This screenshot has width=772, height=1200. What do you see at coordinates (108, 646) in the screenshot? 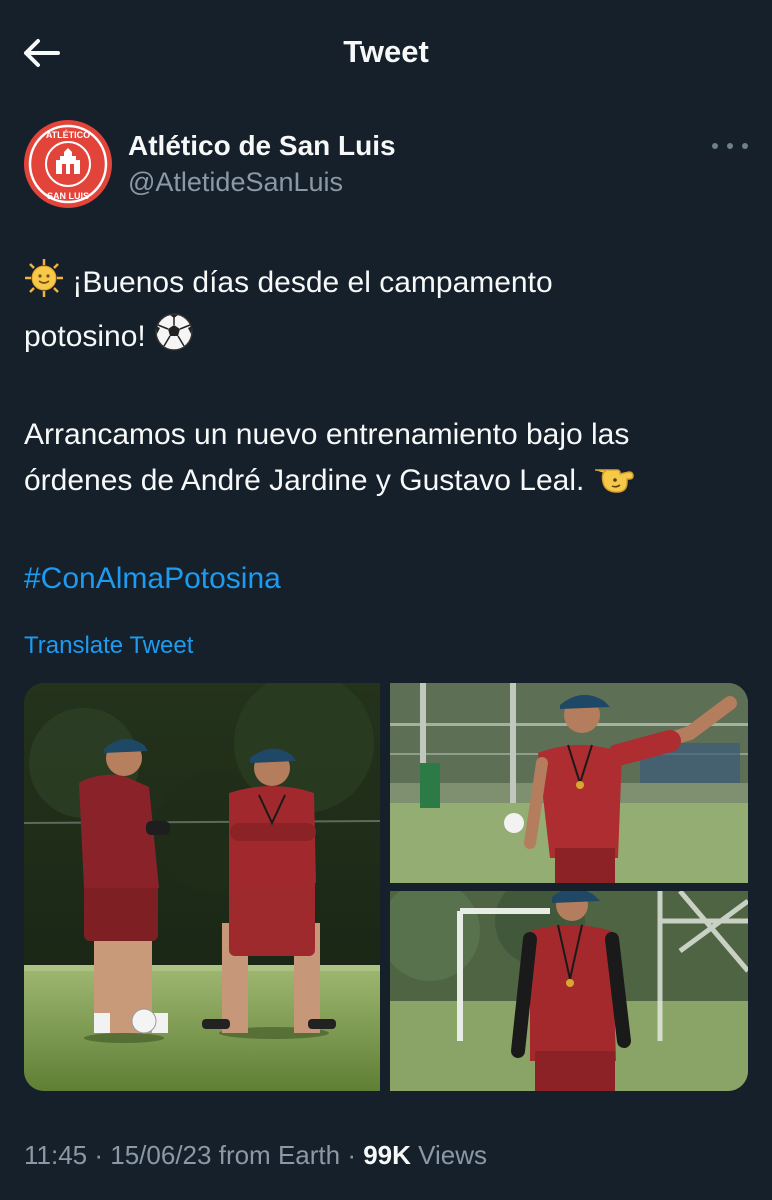
I see `translate-tweet-link: Translate Tweet` at bounding box center [108, 646].